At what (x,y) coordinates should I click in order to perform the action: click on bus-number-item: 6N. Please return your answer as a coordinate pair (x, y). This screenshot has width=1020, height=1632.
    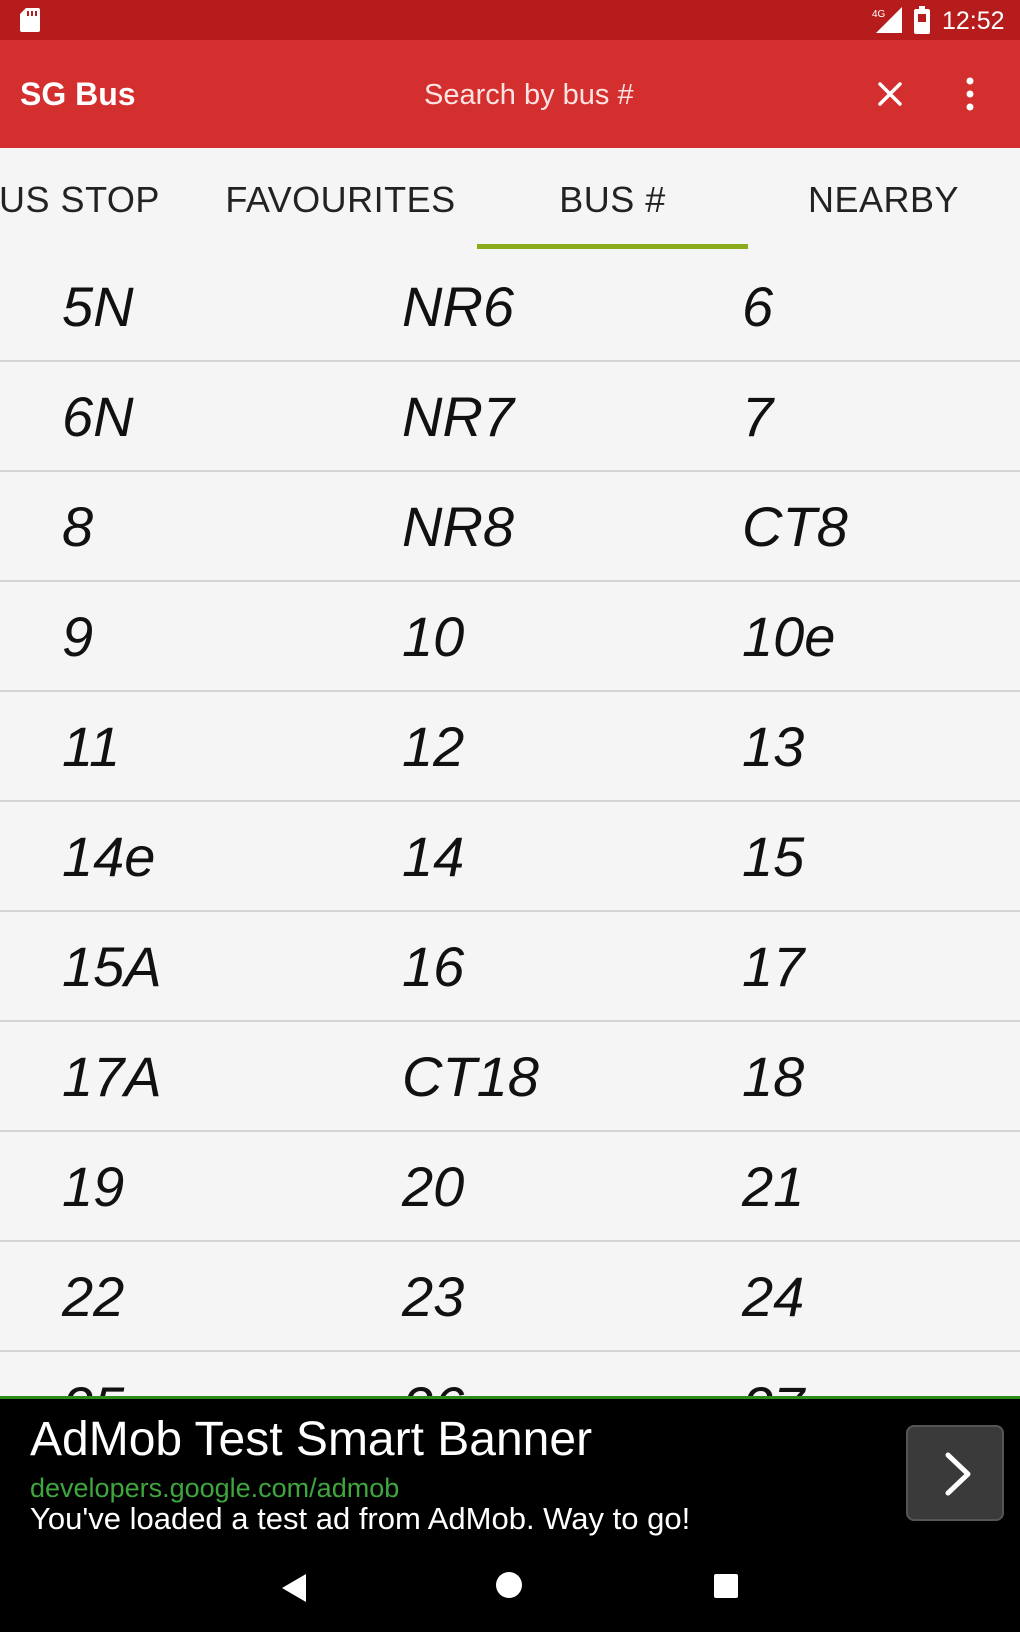
    Looking at the image, I should click on (98, 416).